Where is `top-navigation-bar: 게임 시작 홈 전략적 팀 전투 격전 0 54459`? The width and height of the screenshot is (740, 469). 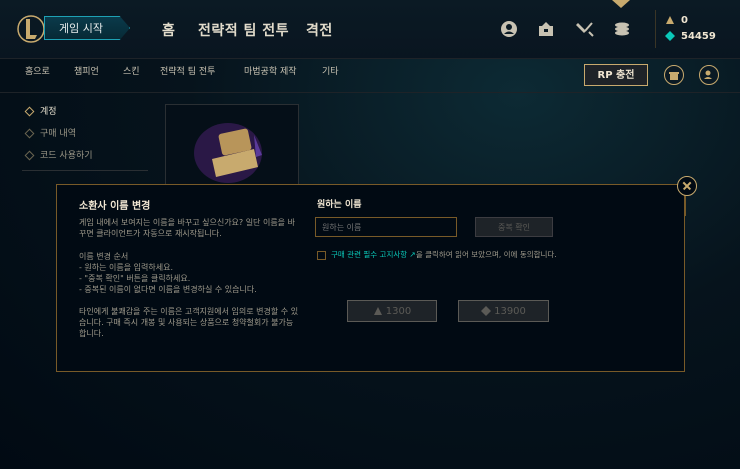 top-navigation-bar: 게임 시작 홈 전략적 팀 전투 격전 0 54459 is located at coordinates (370, 29).